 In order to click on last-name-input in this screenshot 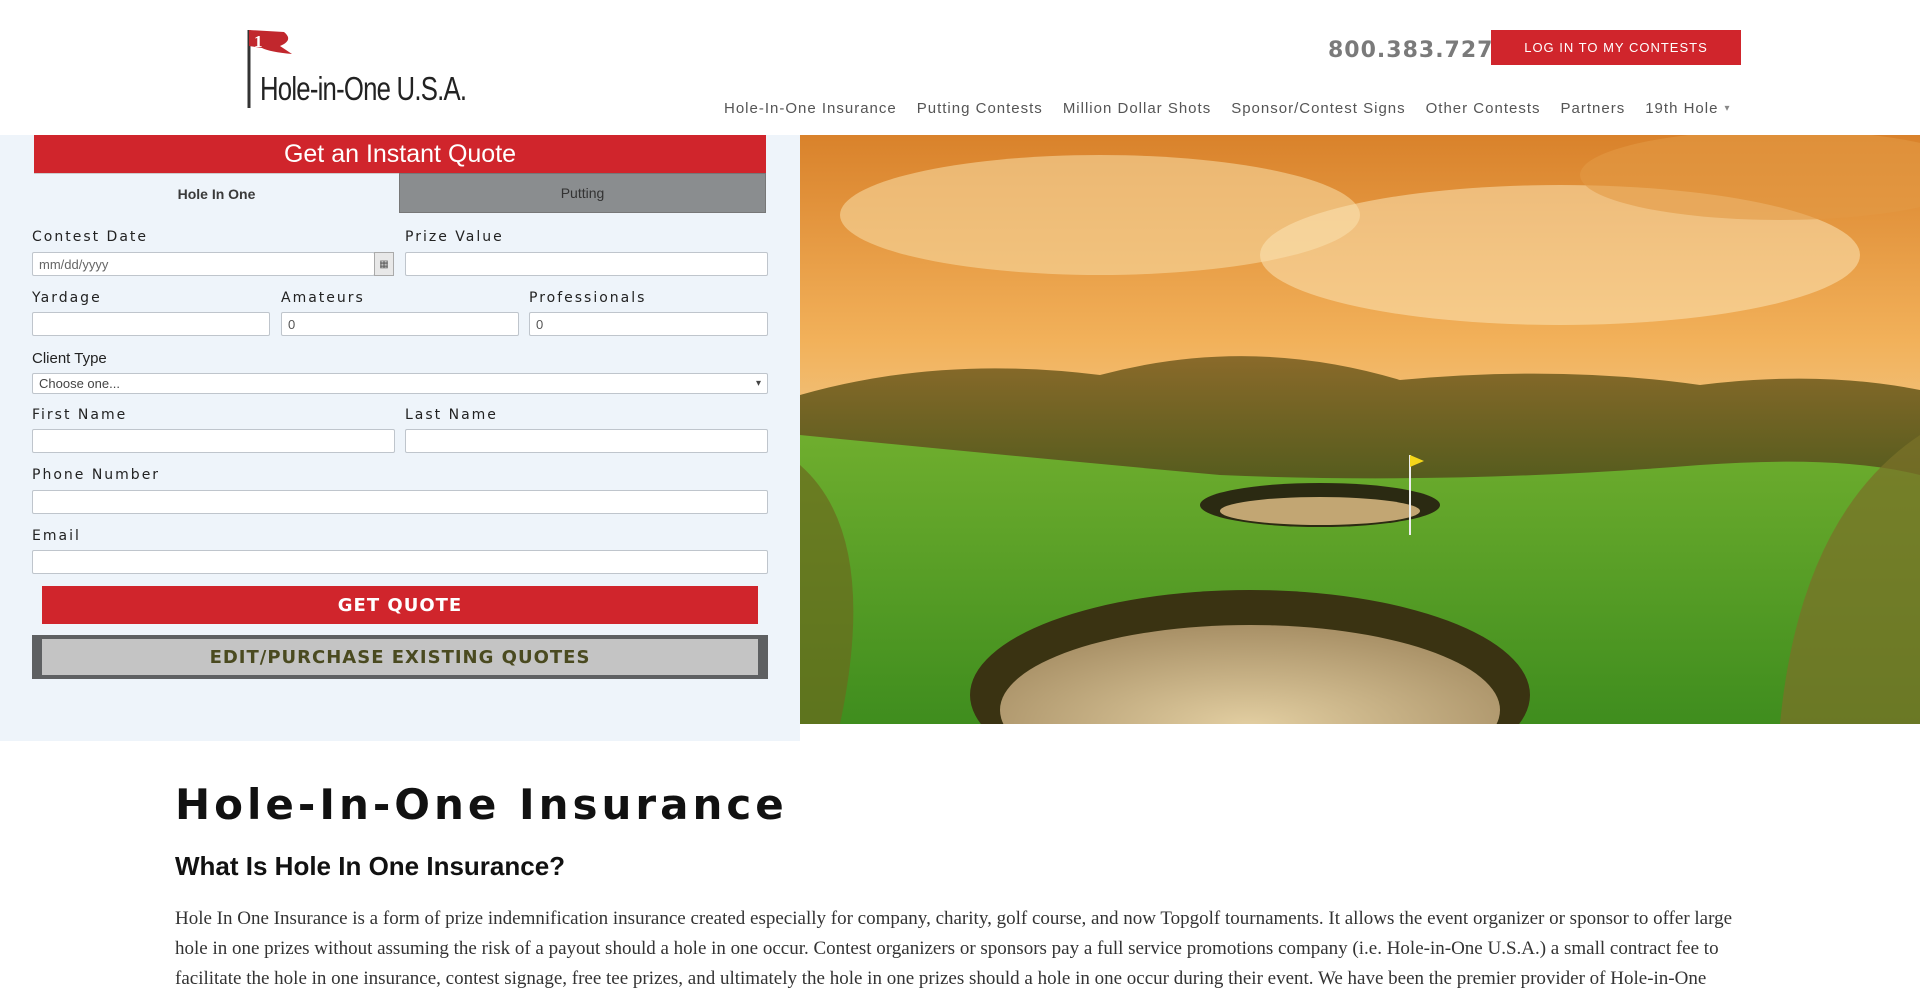, I will do `click(586, 441)`.